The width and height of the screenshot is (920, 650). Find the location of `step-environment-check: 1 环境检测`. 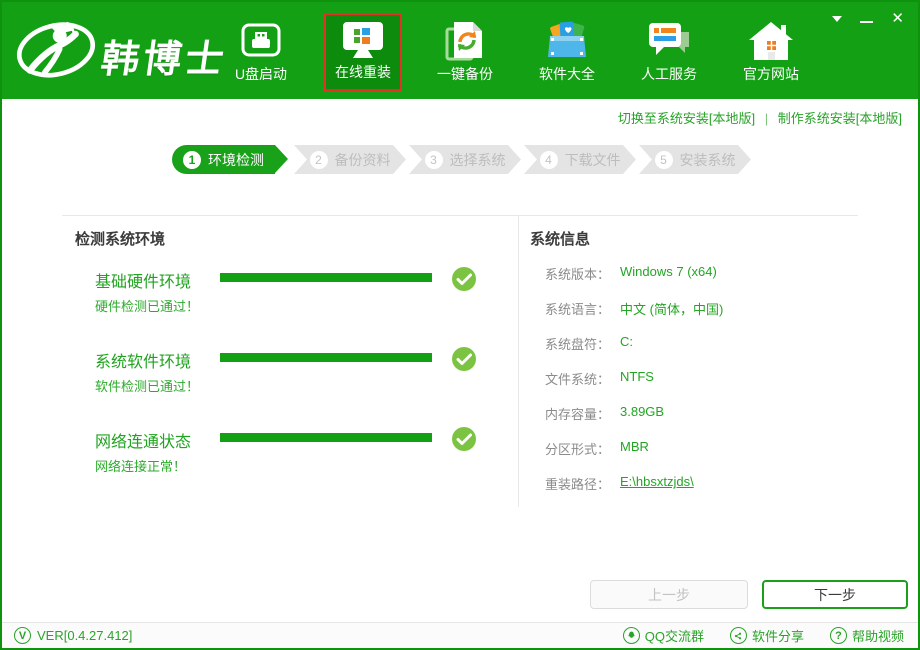

step-environment-check: 1 环境检测 is located at coordinates (230, 159).